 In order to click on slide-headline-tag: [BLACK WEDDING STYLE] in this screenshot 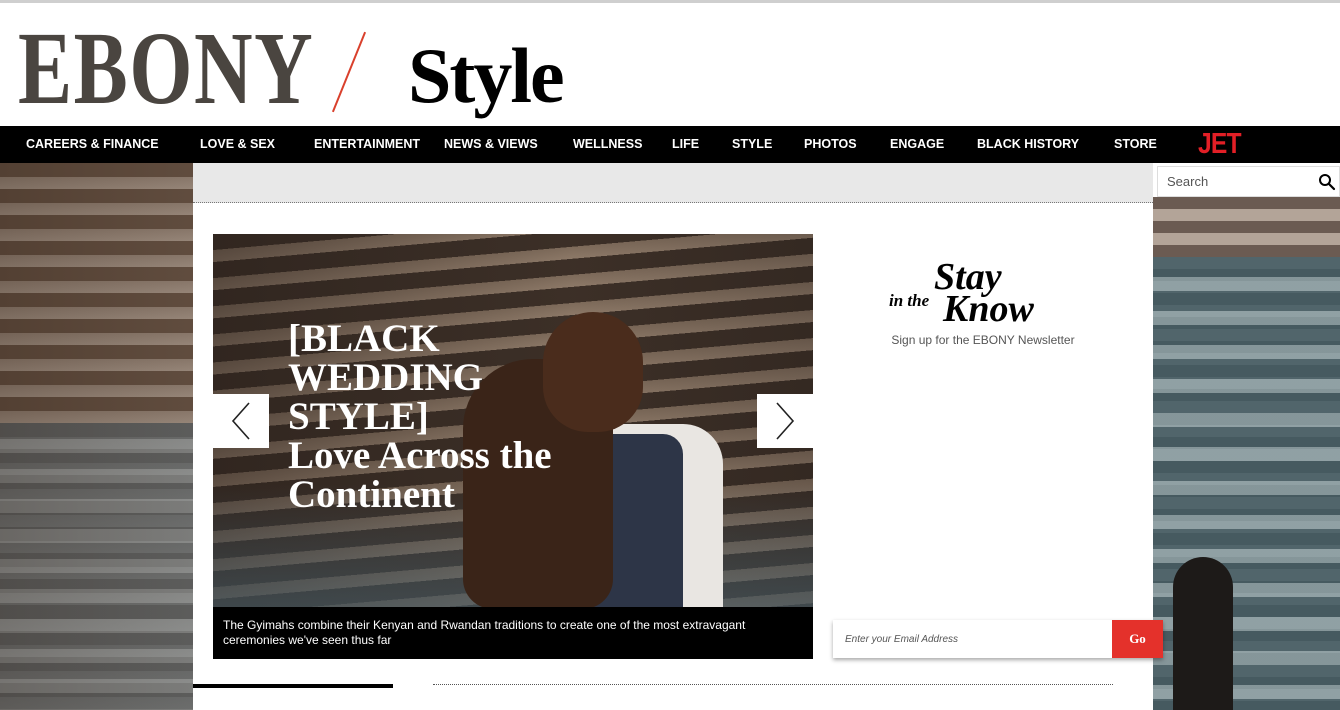, I will do `click(386, 377)`.